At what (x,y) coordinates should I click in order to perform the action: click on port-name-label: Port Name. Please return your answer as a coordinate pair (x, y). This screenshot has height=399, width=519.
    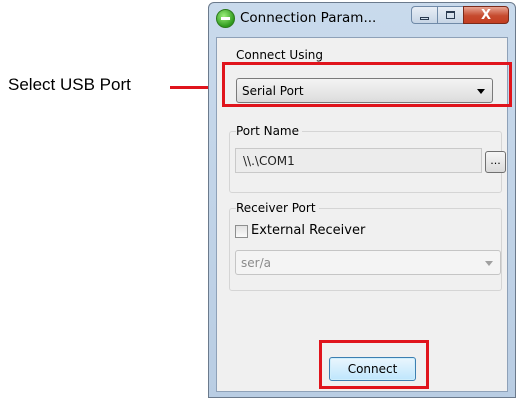
    Looking at the image, I should click on (269, 131).